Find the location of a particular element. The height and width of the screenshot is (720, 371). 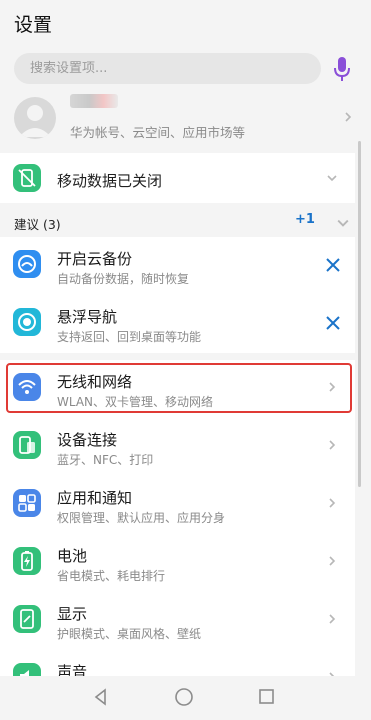

setting-subtitle: 护眼模式、桌面风格、壁纸 is located at coordinates (129, 634).